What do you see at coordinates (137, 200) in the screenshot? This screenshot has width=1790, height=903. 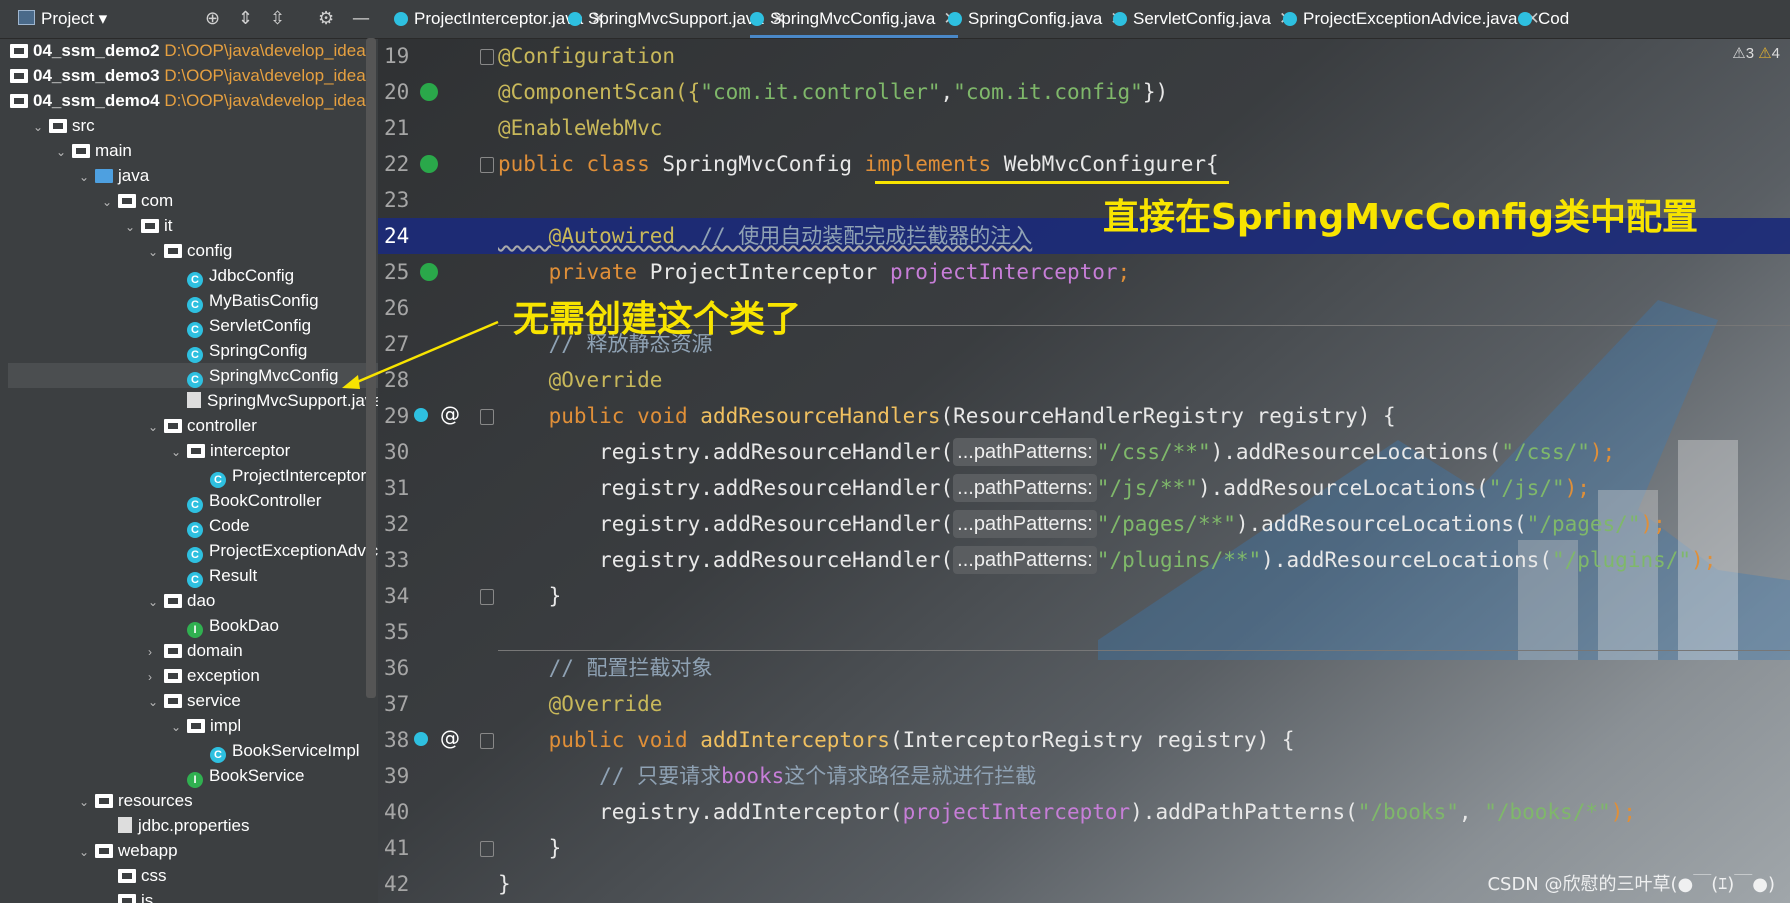 I see `tree-item-com: ⌄ com` at bounding box center [137, 200].